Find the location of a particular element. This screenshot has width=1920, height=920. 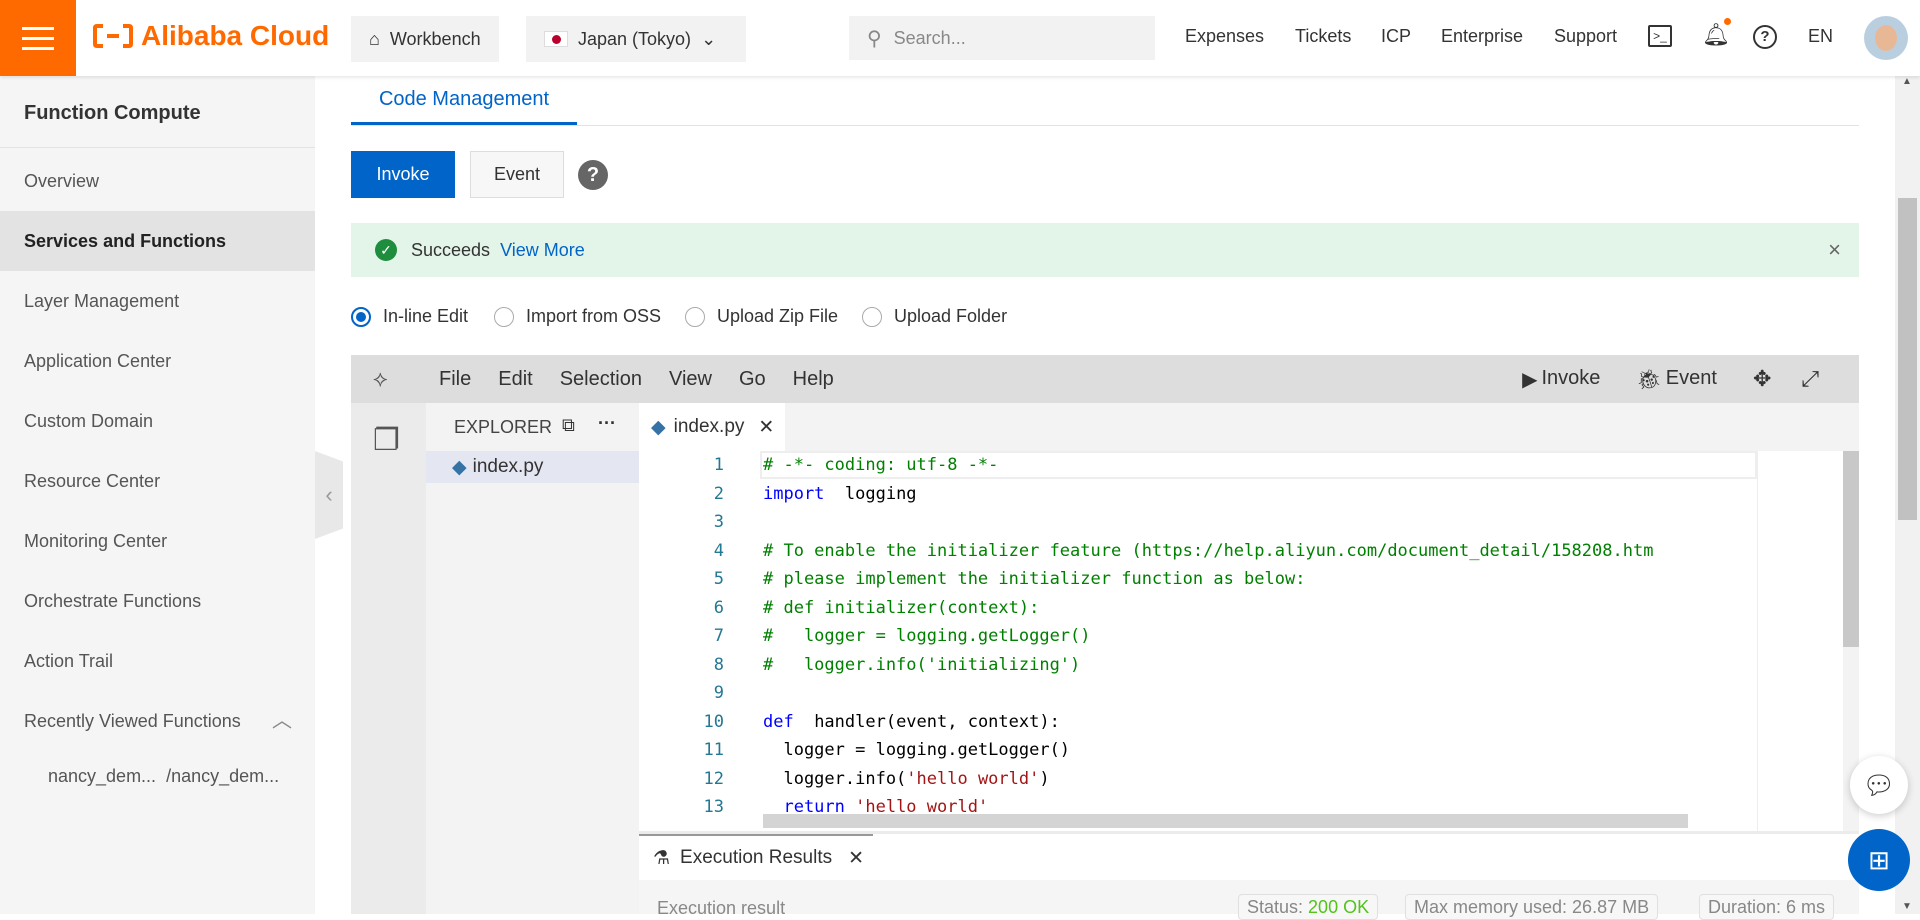

code-token: # def initializer(context): is located at coordinates (901, 607).